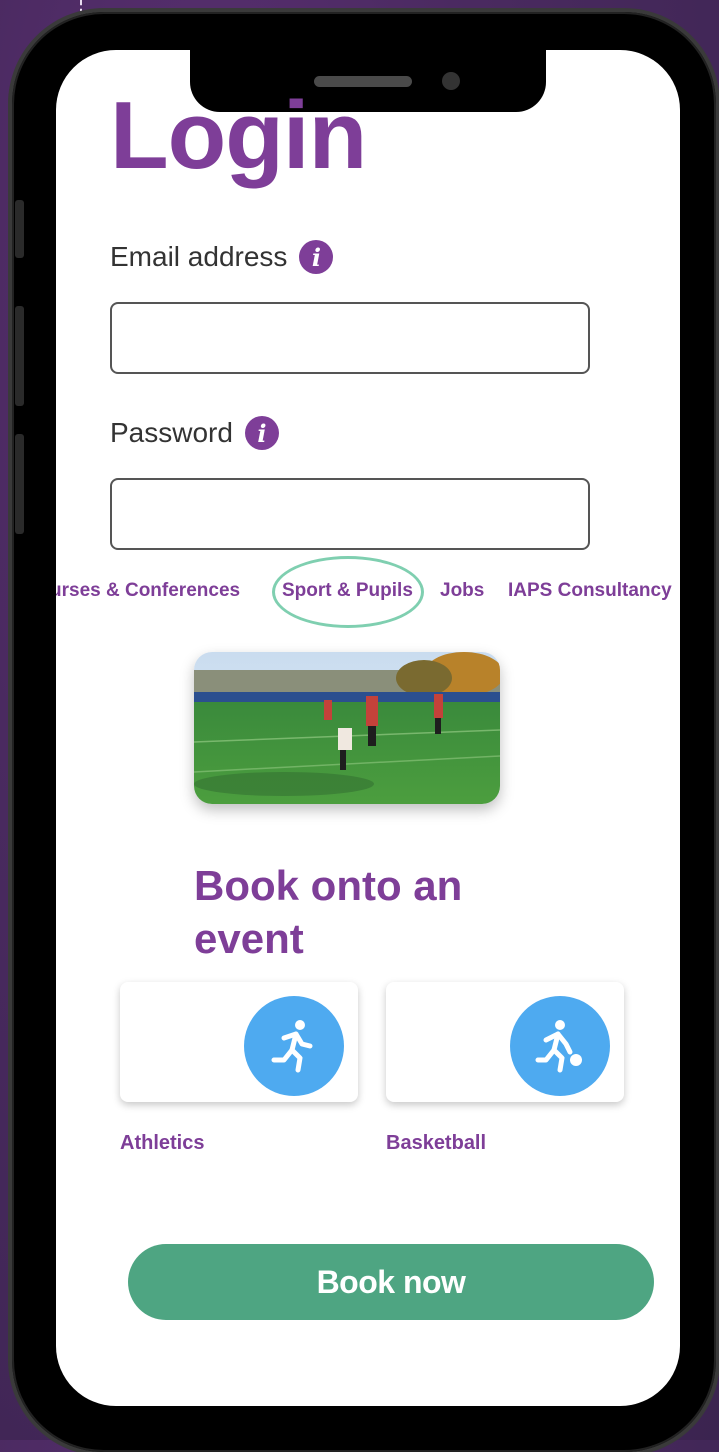  I want to click on nav-item-courses-conferences: urses & Conferences, so click(148, 591).